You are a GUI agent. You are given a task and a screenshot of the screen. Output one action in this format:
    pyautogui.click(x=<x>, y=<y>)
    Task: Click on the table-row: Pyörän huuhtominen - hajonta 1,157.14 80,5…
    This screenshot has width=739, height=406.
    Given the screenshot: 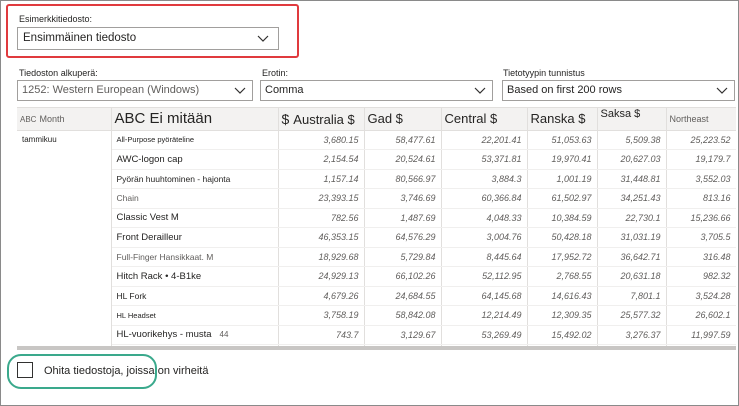 What is the action you would take?
    pyautogui.click(x=376, y=179)
    